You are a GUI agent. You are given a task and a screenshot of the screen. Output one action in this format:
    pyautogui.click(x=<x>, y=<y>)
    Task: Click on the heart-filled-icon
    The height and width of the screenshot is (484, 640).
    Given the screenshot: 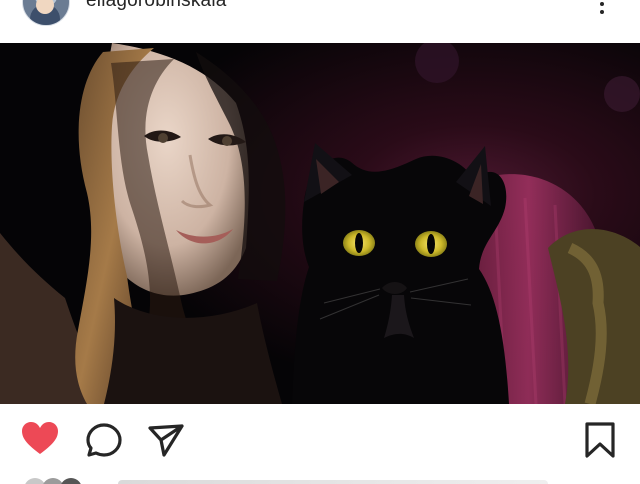 What is the action you would take?
    pyautogui.click(x=40, y=438)
    